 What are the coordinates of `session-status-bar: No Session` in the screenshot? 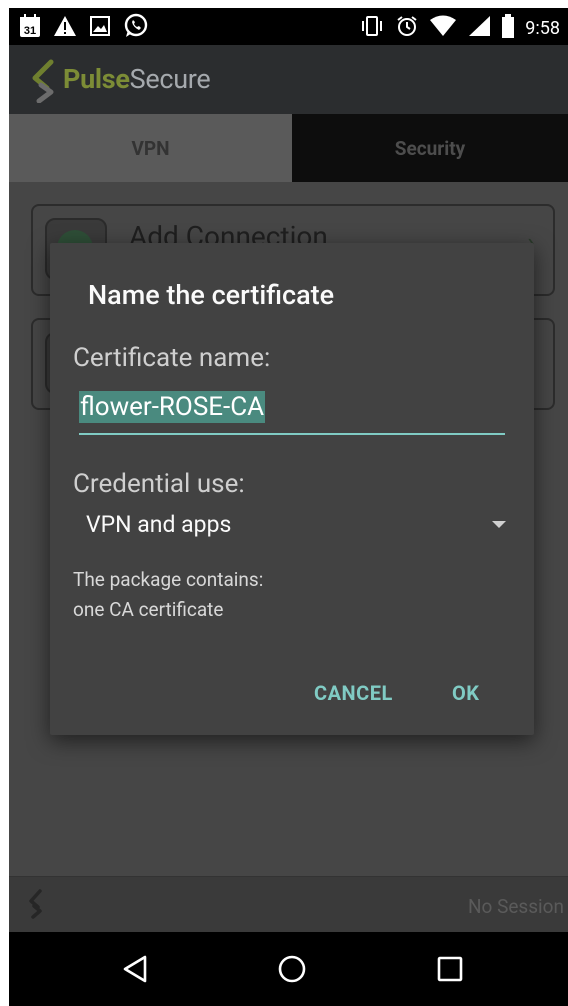 It's located at (288, 904).